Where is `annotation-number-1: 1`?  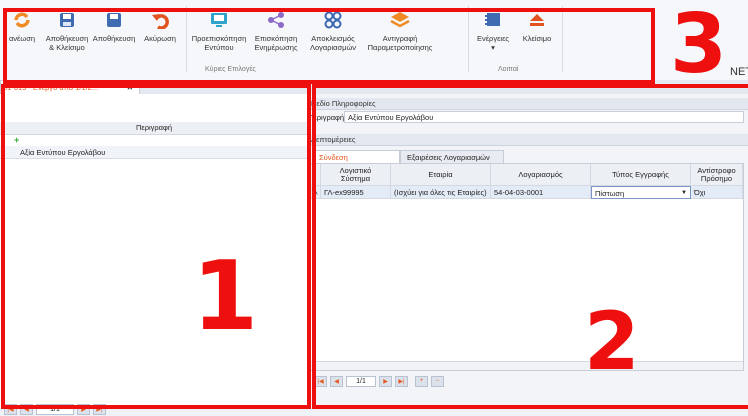
annotation-number-1: 1 is located at coordinates (225, 297).